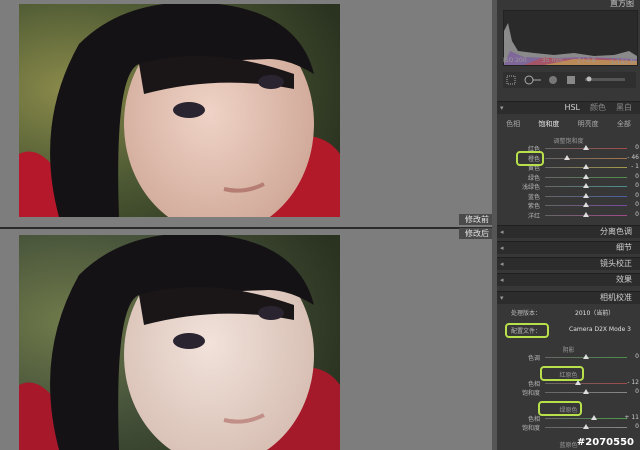 The width and height of the screenshot is (640, 450). Describe the element at coordinates (532, 80) in the screenshot. I see `spot-removal-icon` at that location.